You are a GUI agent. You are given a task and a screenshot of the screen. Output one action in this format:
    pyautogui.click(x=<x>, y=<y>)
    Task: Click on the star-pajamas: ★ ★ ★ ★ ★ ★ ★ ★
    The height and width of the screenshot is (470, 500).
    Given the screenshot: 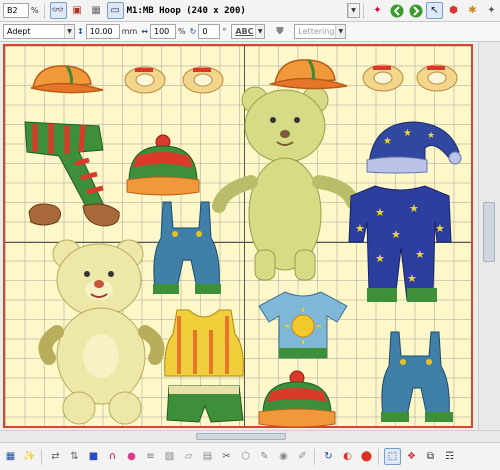 What is the action you would take?
    pyautogui.click(x=400, y=248)
    